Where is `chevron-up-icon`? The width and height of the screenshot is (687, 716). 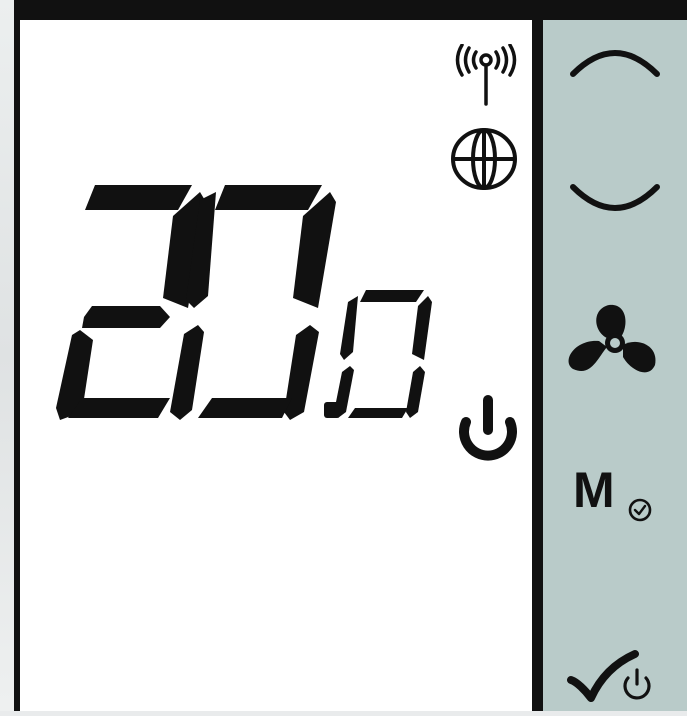
chevron-up-icon is located at coordinates (615, 63).